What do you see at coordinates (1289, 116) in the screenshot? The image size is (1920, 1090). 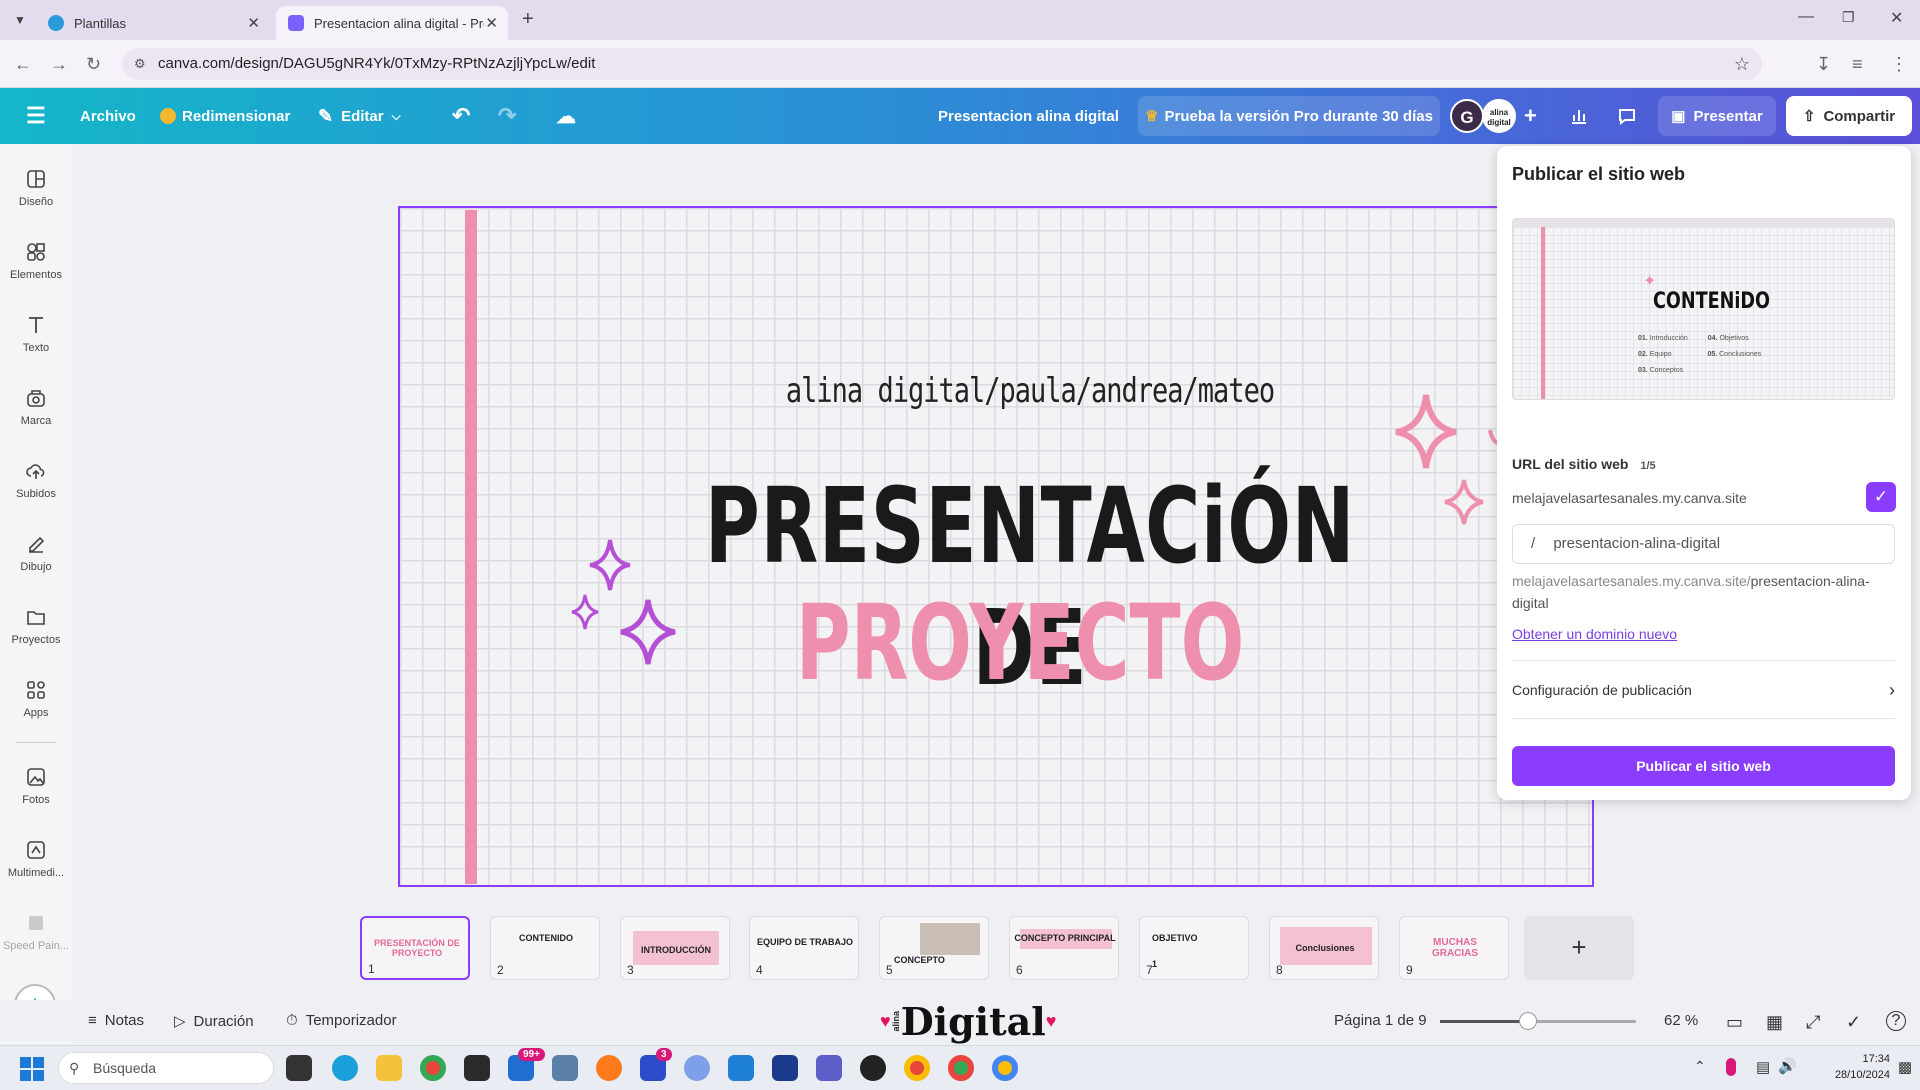 I see `pro-trial-button: ♕ Prueba la versión Pro durante 30 días` at bounding box center [1289, 116].